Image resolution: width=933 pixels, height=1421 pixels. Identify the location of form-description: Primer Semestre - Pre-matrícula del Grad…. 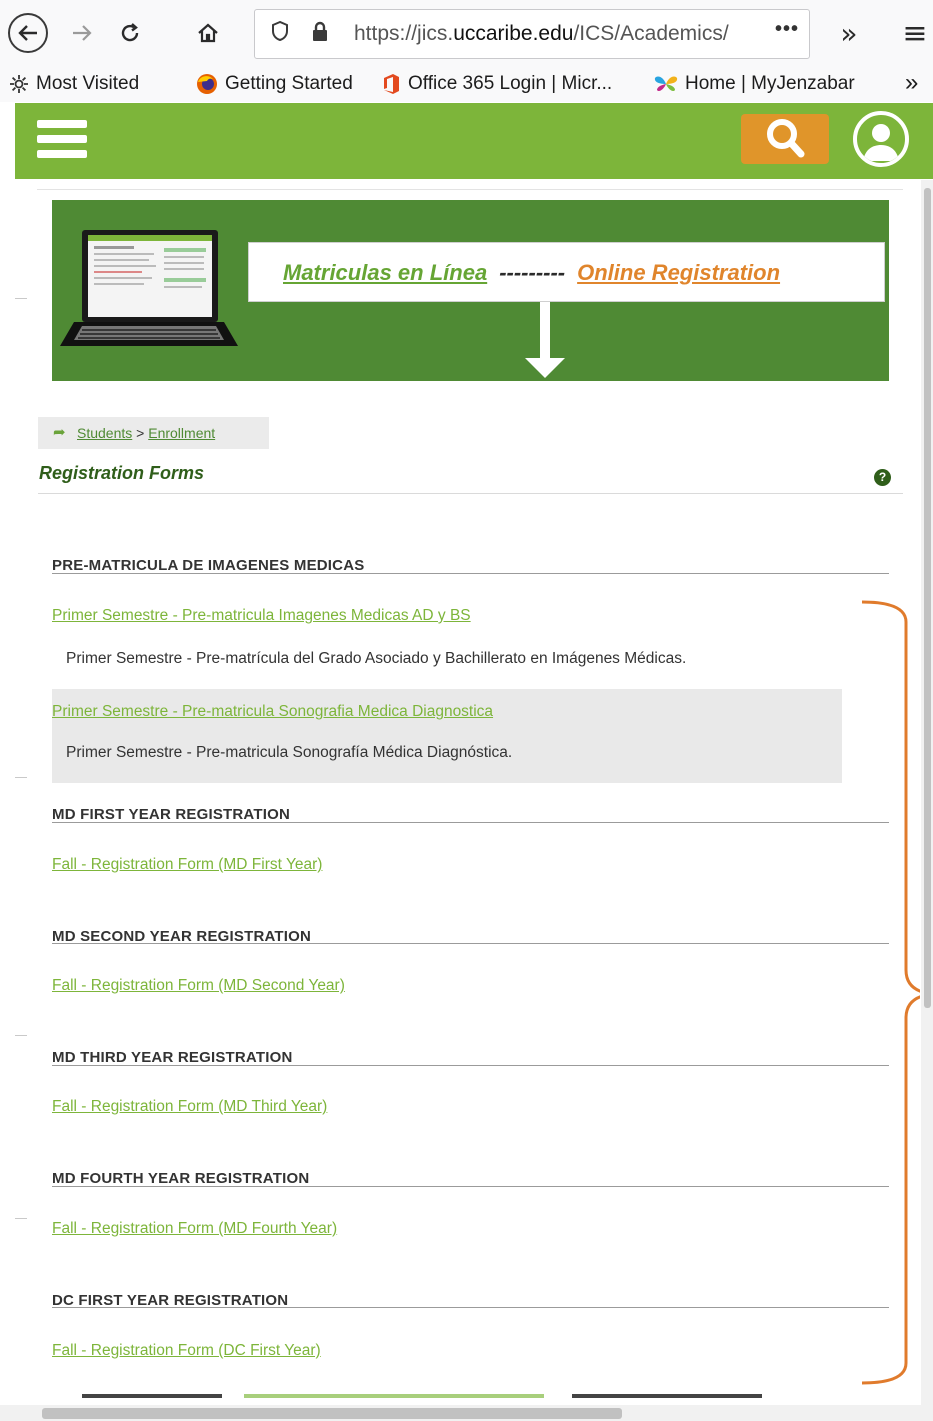
(376, 658).